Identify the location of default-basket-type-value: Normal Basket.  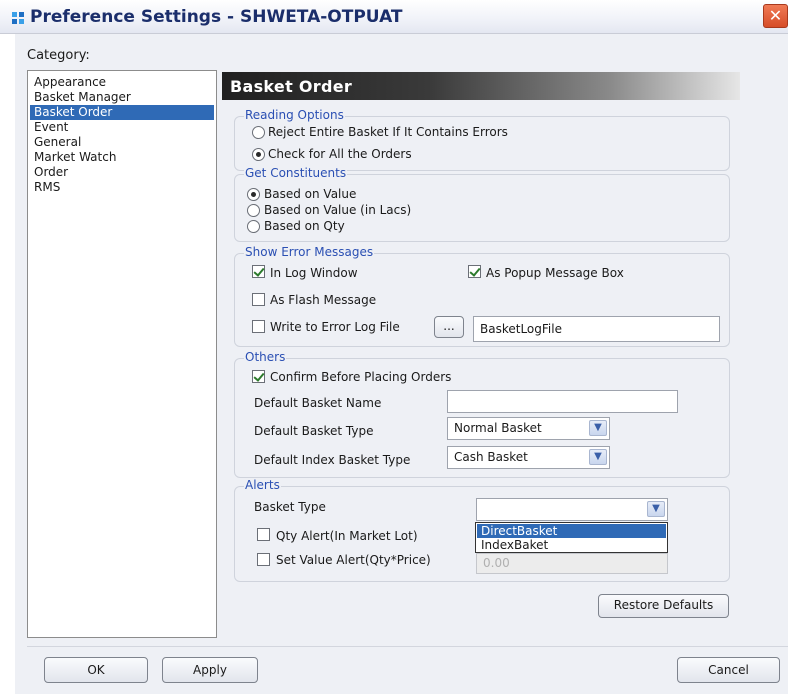
(498, 428).